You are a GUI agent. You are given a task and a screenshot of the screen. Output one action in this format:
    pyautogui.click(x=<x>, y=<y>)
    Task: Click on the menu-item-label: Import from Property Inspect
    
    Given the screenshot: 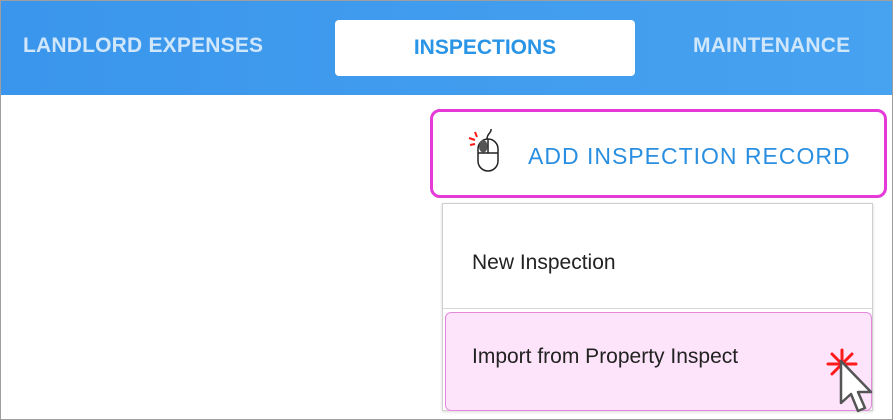 What is the action you would take?
    pyautogui.click(x=605, y=356)
    